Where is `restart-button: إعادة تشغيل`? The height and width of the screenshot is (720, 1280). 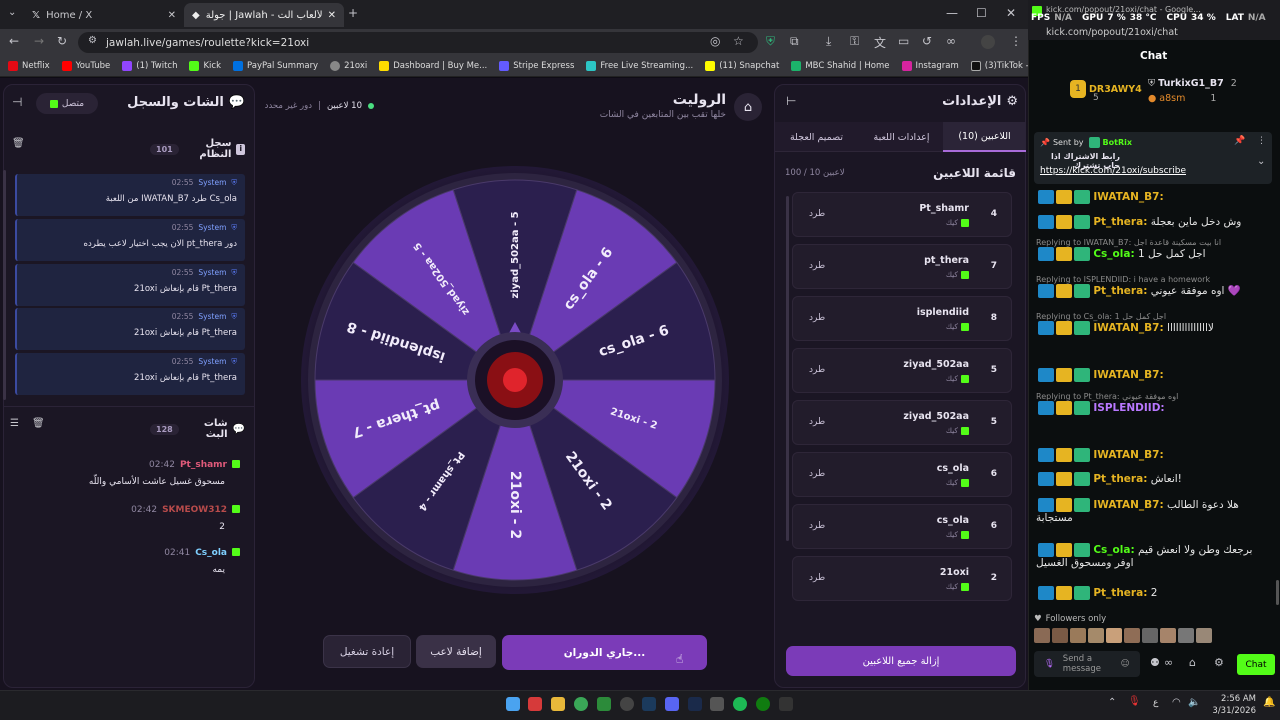
restart-button: إعادة تشغيل is located at coordinates (367, 651).